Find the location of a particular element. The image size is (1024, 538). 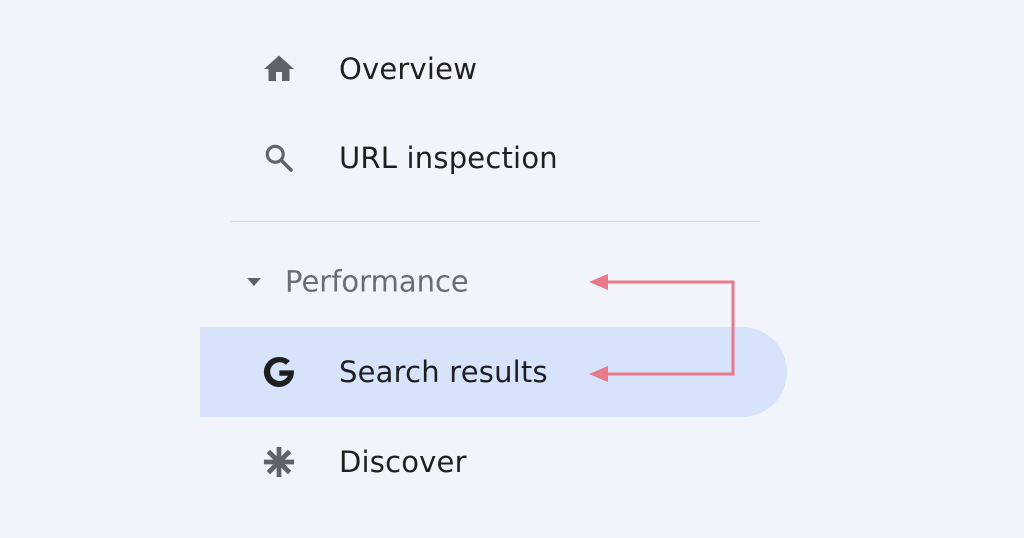

sidebar-item-overview: Overview is located at coordinates (493, 69).